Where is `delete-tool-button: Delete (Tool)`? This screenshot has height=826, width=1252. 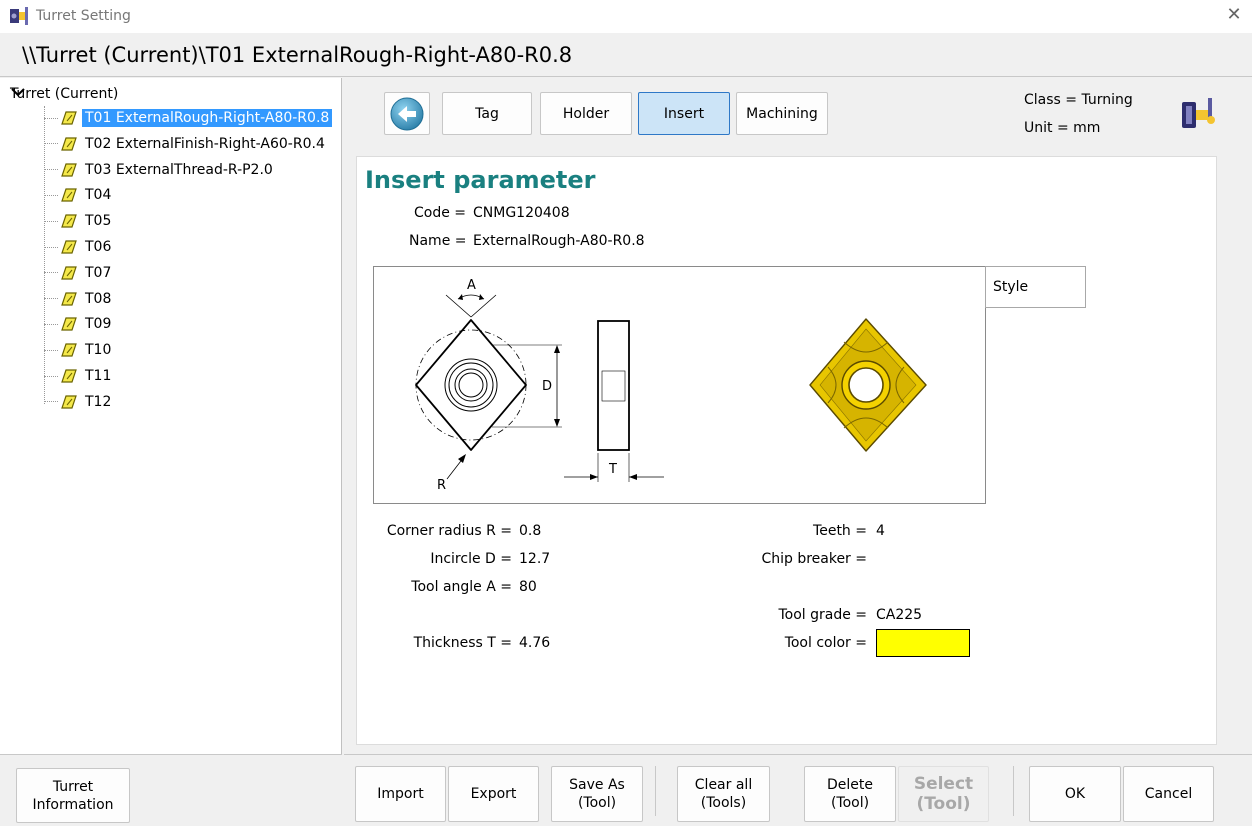
delete-tool-button: Delete (Tool) is located at coordinates (850, 794).